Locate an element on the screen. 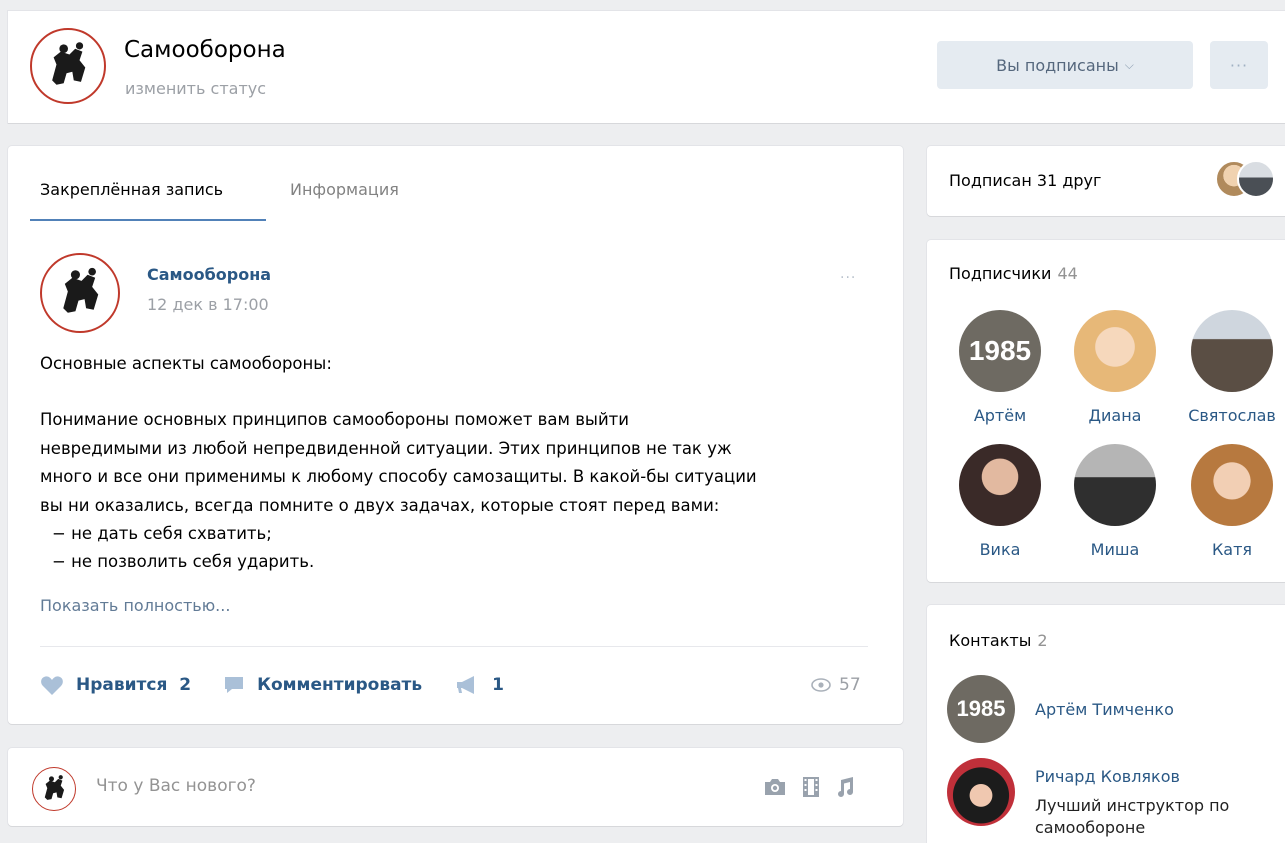 The height and width of the screenshot is (843, 1285). comment-label: Комментировать is located at coordinates (340, 685).